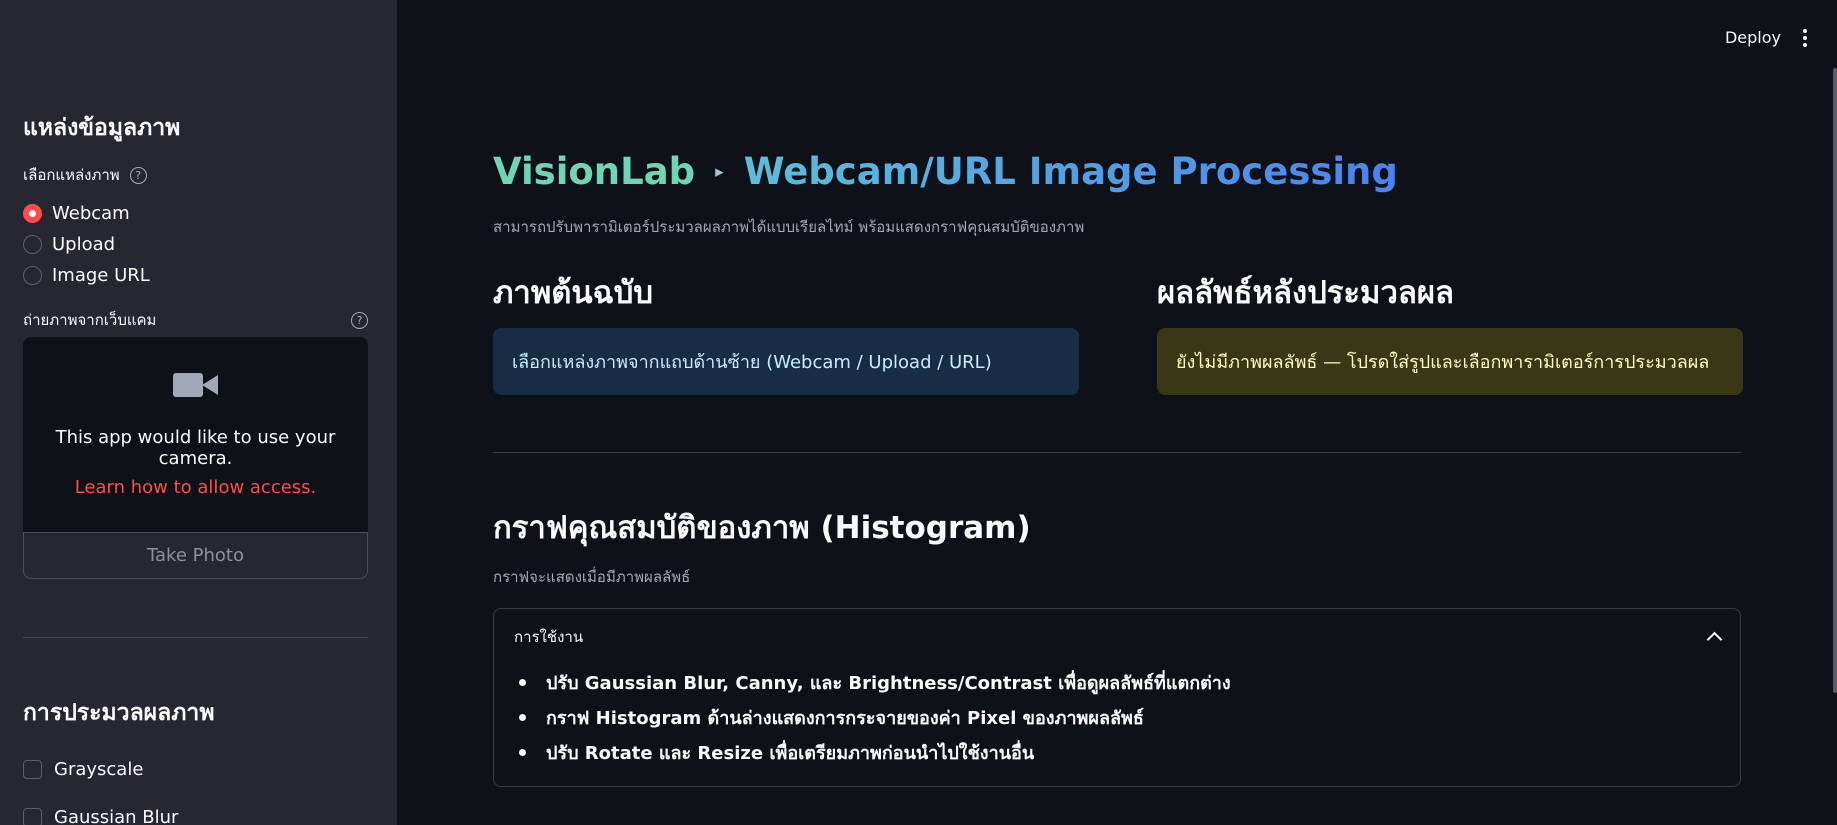  What do you see at coordinates (594, 171) in the screenshot?
I see `title-brand: VisionLab` at bounding box center [594, 171].